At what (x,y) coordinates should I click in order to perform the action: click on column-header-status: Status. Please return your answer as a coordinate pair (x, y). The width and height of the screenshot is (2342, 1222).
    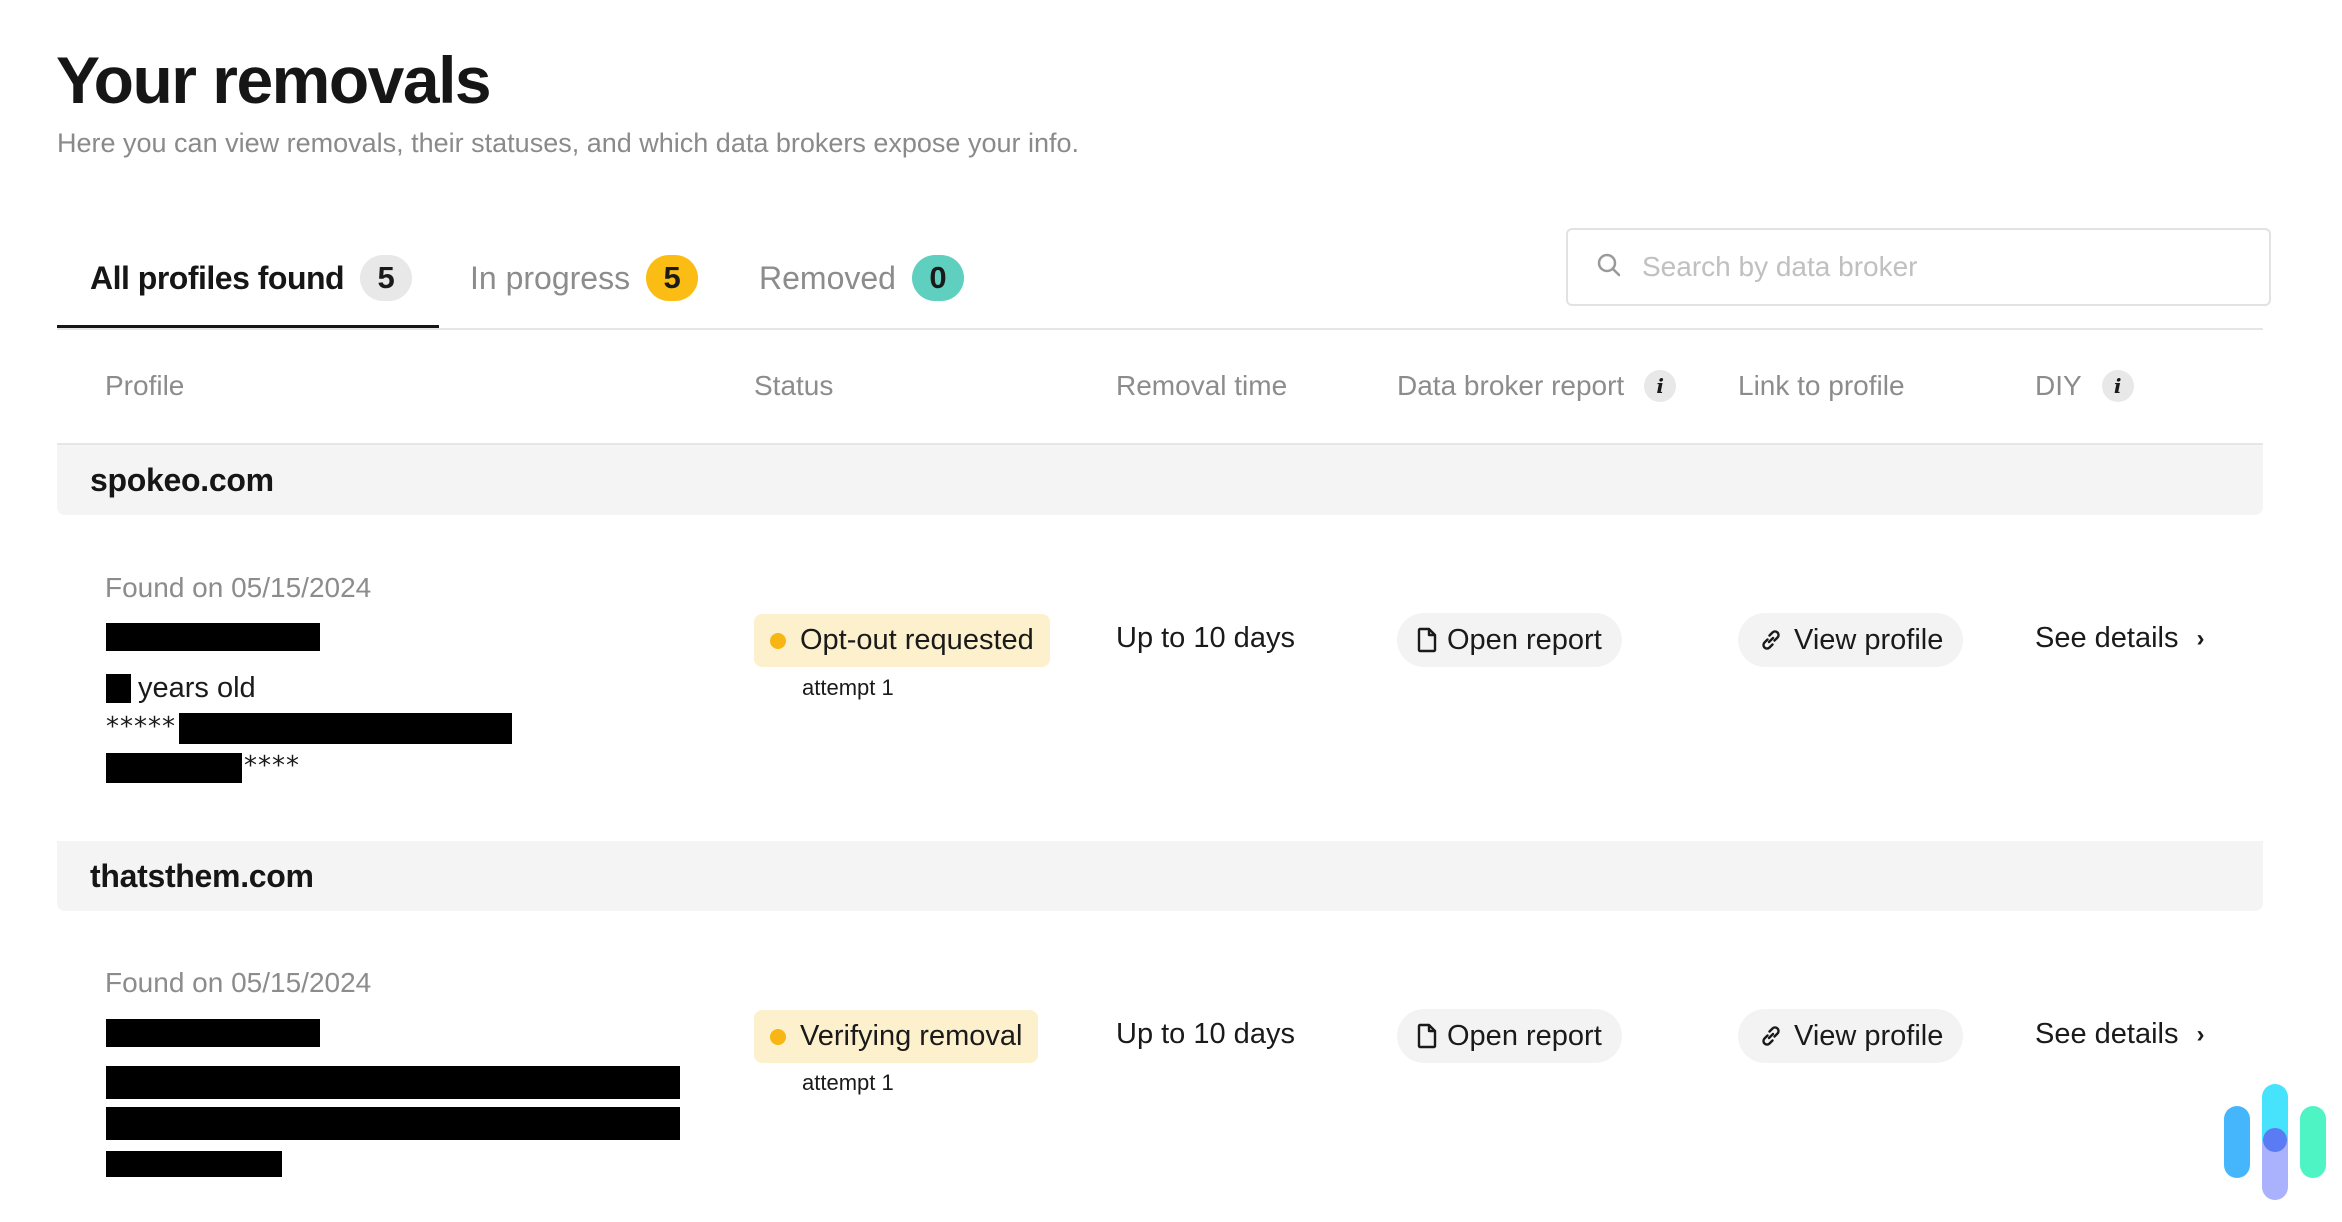
    Looking at the image, I should click on (793, 386).